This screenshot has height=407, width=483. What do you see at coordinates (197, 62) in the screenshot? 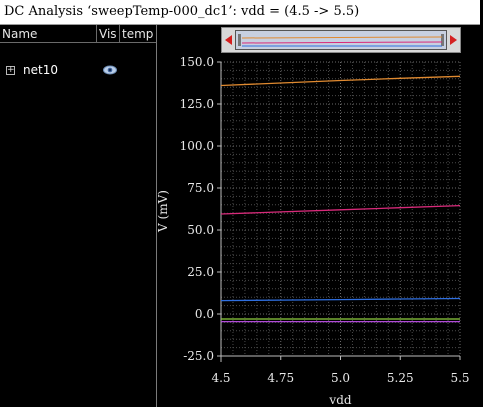
I see `y-tick-label: 150.0` at bounding box center [197, 62].